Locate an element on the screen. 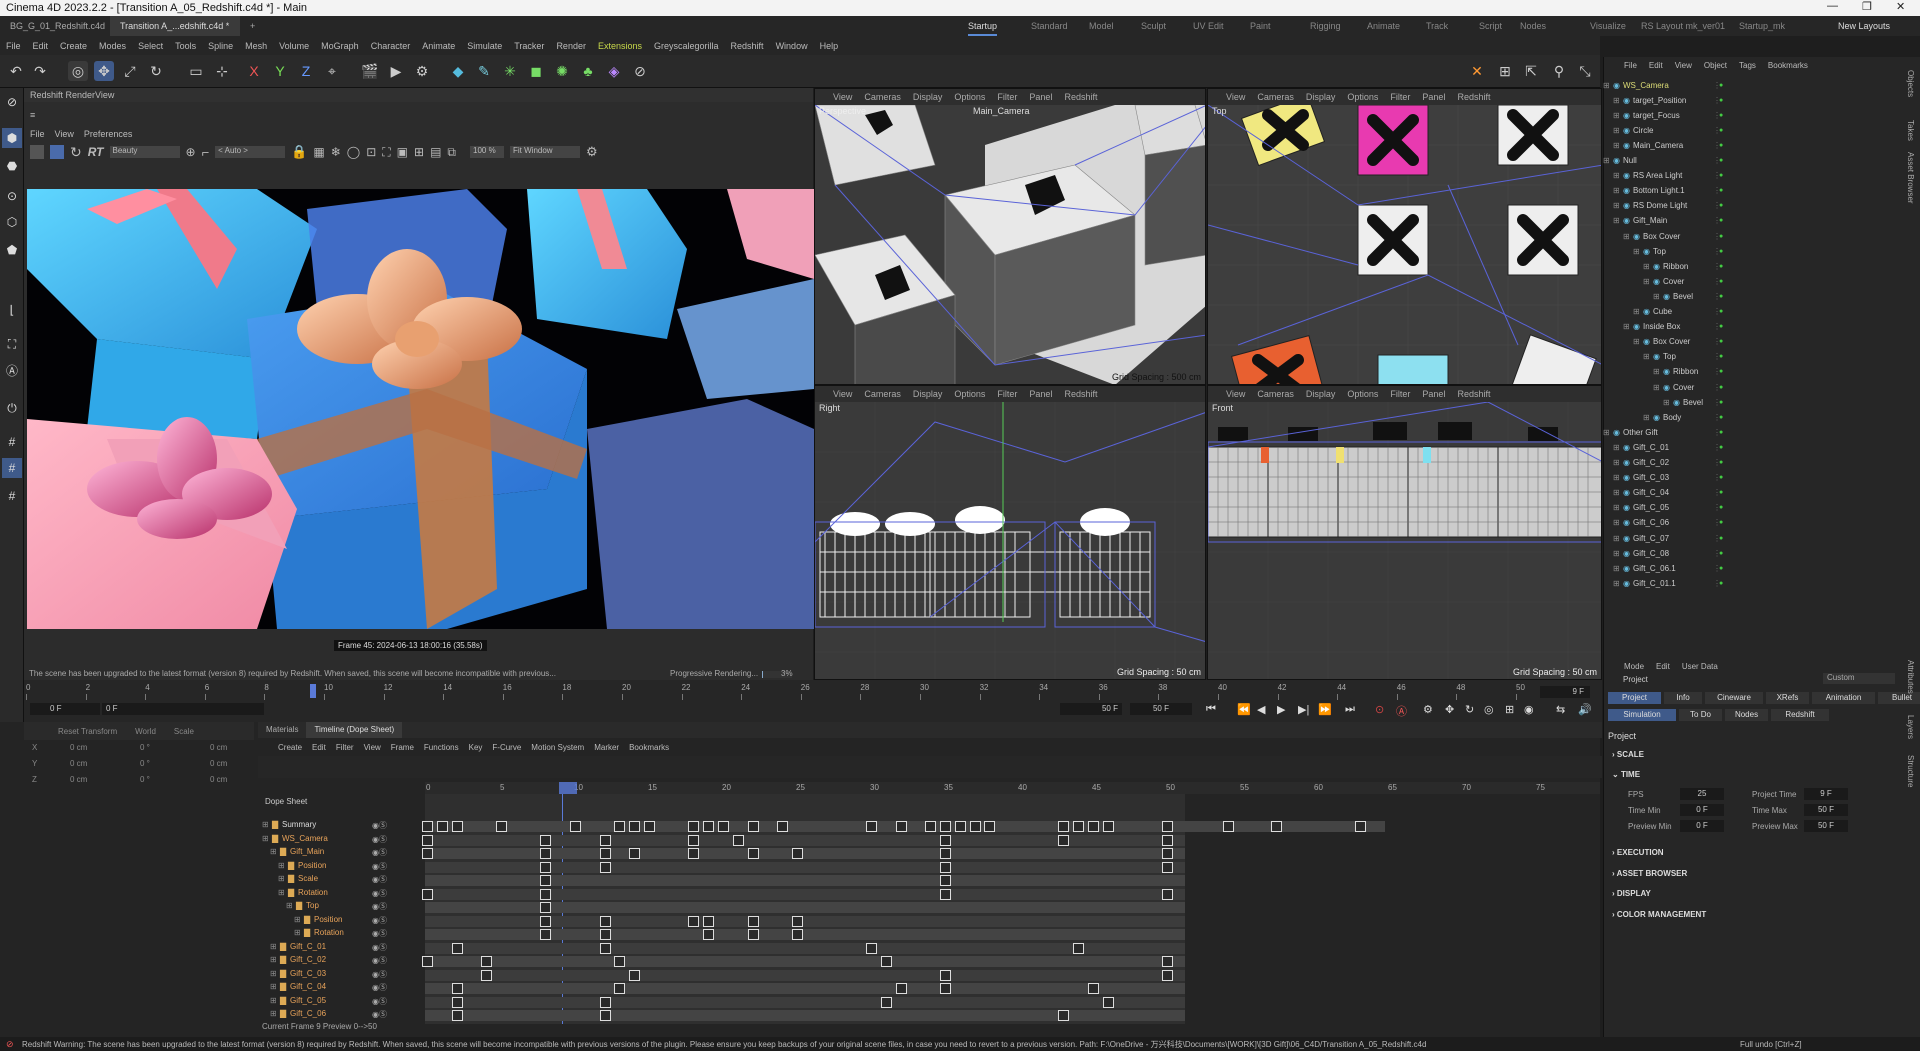 The image size is (1920, 1051). layout-tab-8: Track is located at coordinates (1437, 26).